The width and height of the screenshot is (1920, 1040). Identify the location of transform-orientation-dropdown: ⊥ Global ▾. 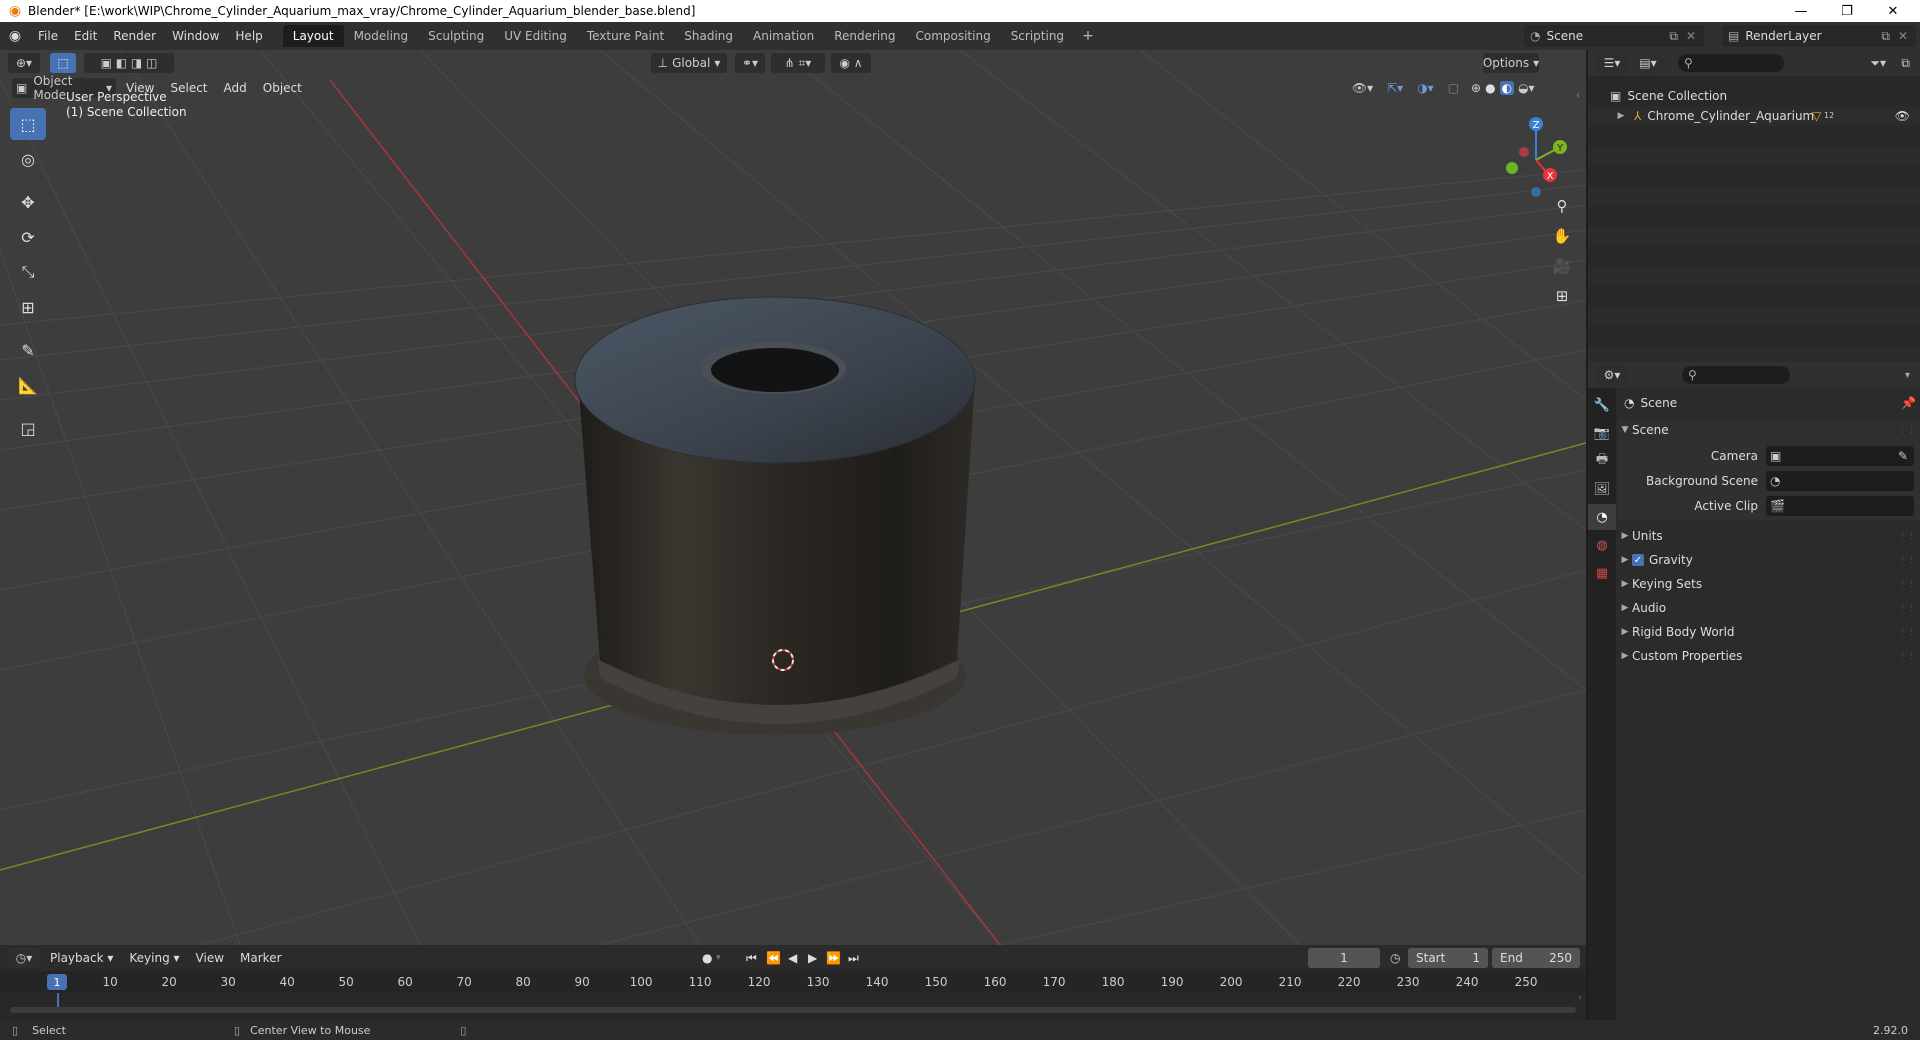
(689, 63).